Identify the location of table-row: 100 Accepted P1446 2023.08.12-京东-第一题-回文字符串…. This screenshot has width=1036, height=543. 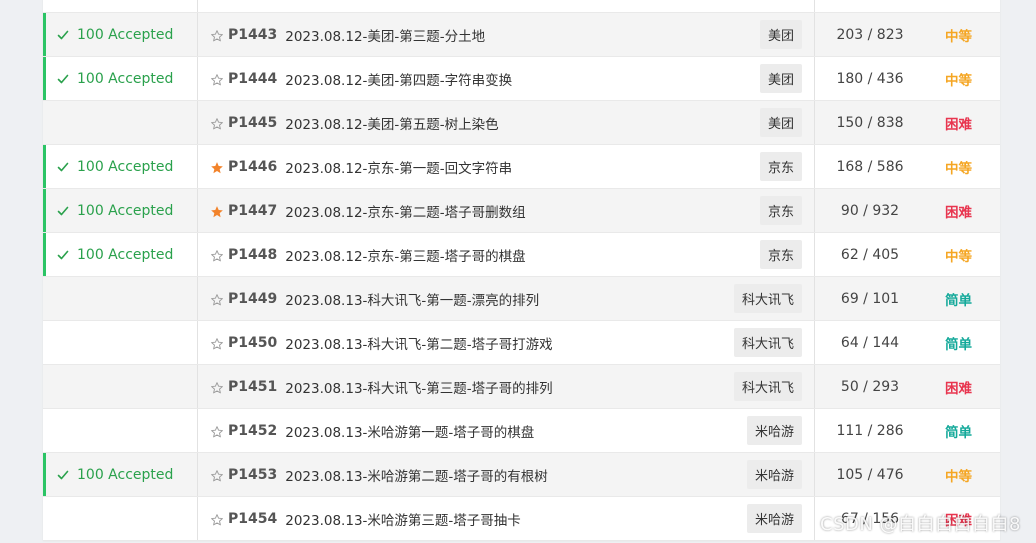
(521, 167).